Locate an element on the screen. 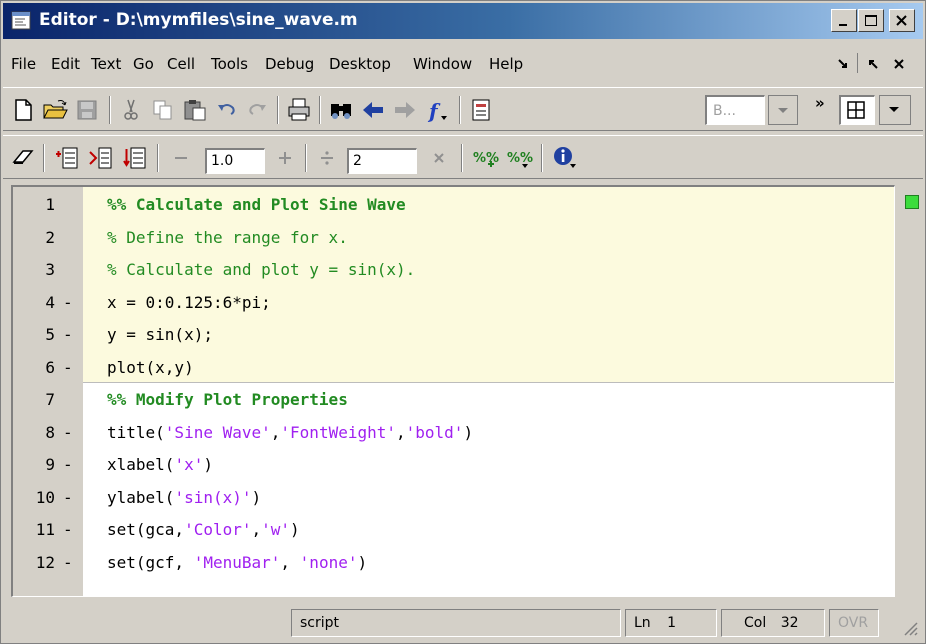 Image resolution: width=926 pixels, height=644 pixels. info-icon is located at coordinates (565, 158).